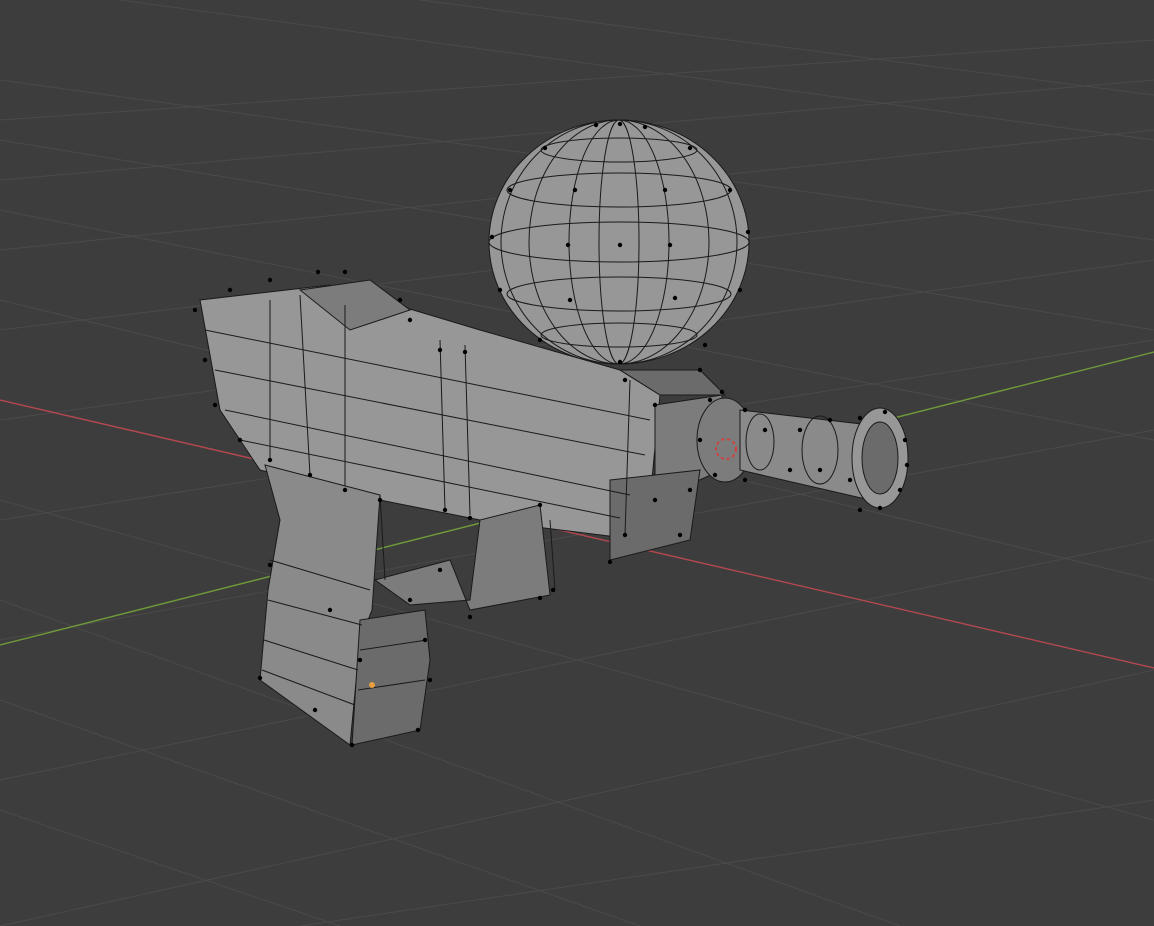  I want to click on sphere-mesh, so click(619, 242).